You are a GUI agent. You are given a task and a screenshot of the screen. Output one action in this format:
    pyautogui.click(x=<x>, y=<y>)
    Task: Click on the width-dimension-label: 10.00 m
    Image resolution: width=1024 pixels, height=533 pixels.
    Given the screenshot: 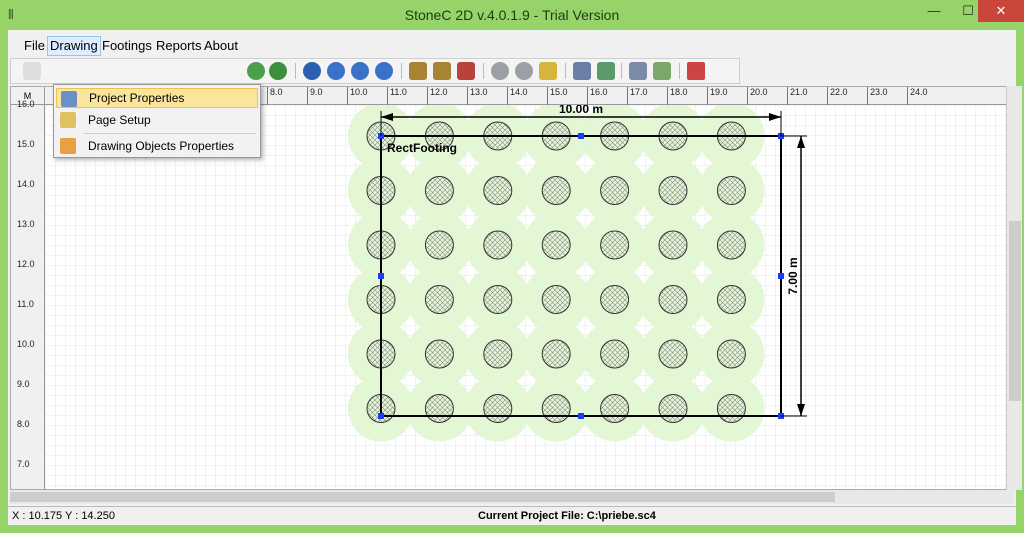 What is the action you would take?
    pyautogui.click(x=581, y=110)
    